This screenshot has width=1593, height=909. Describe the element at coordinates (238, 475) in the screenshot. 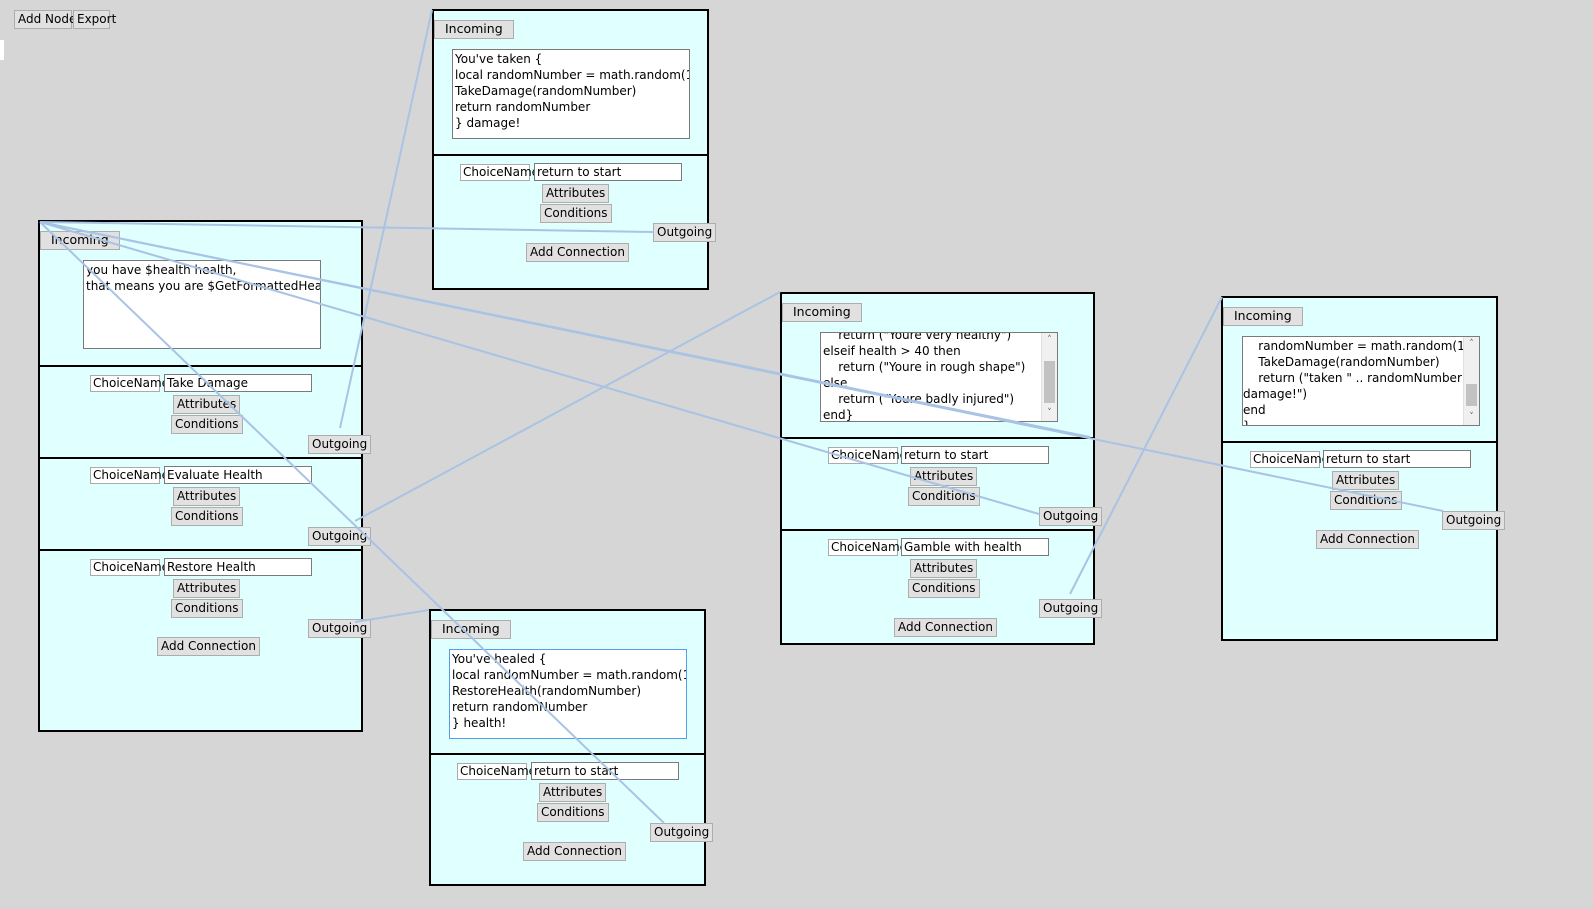

I see `choice-name-input: Evaluate Health` at that location.